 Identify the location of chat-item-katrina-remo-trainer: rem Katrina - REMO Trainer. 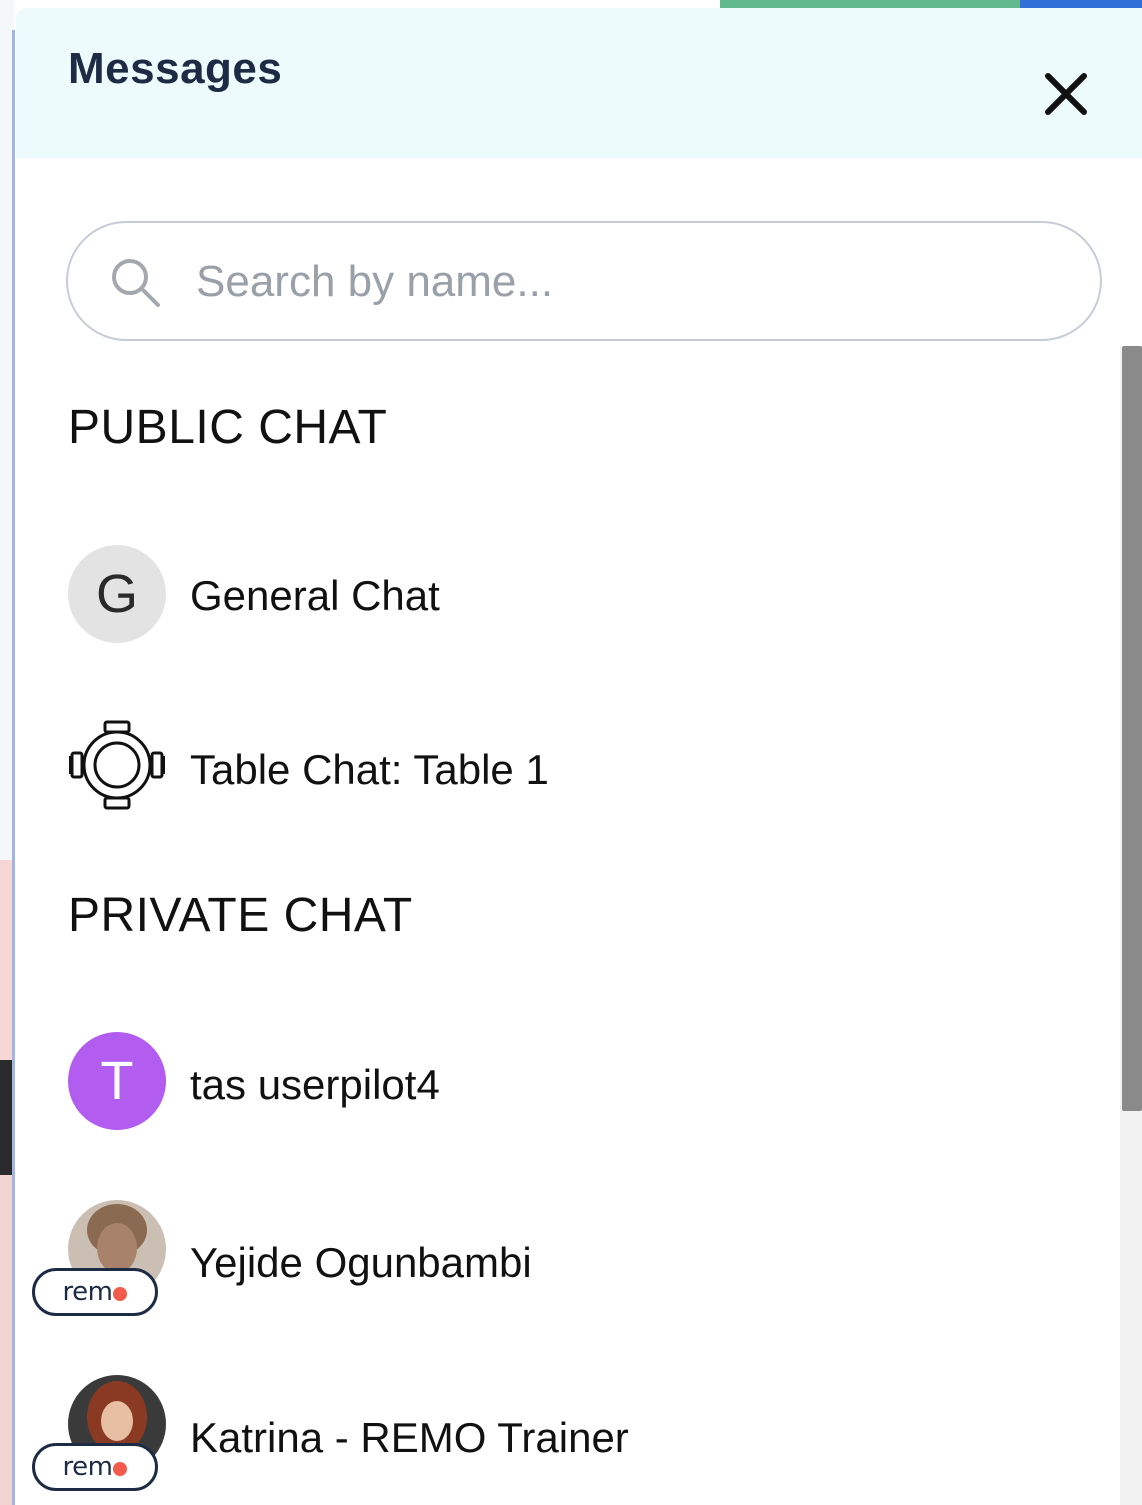
(561, 1429).